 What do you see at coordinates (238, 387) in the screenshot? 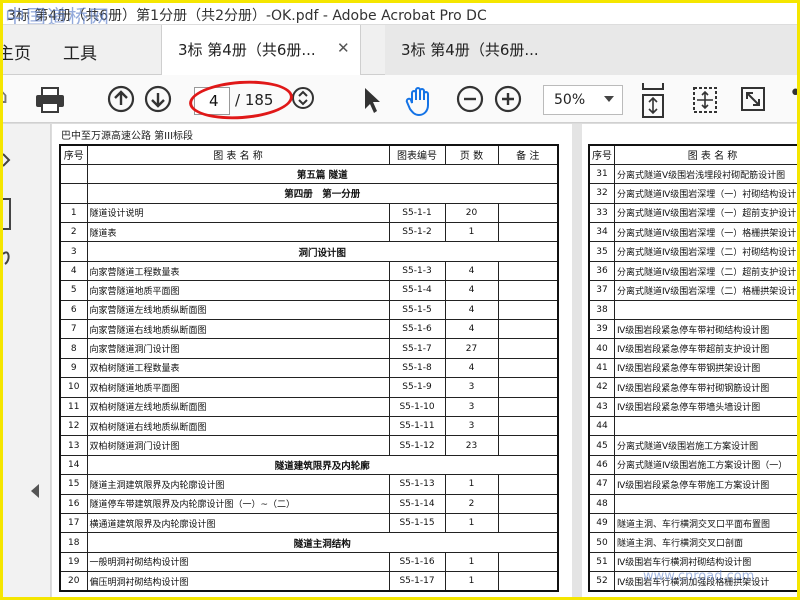
I see `row-name: 双柏树隧道地质平面图` at bounding box center [238, 387].